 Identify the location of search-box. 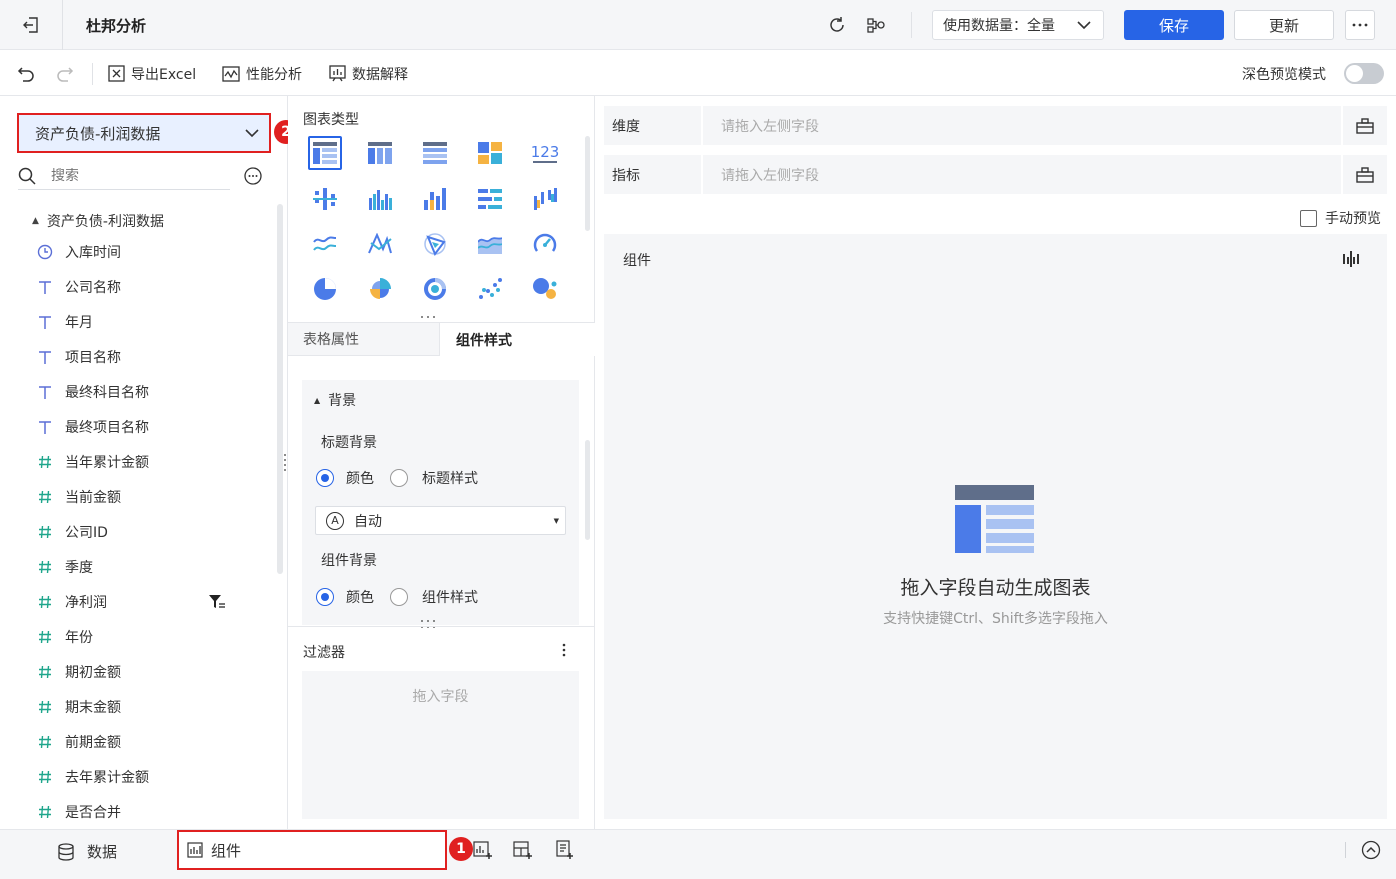
(124, 176).